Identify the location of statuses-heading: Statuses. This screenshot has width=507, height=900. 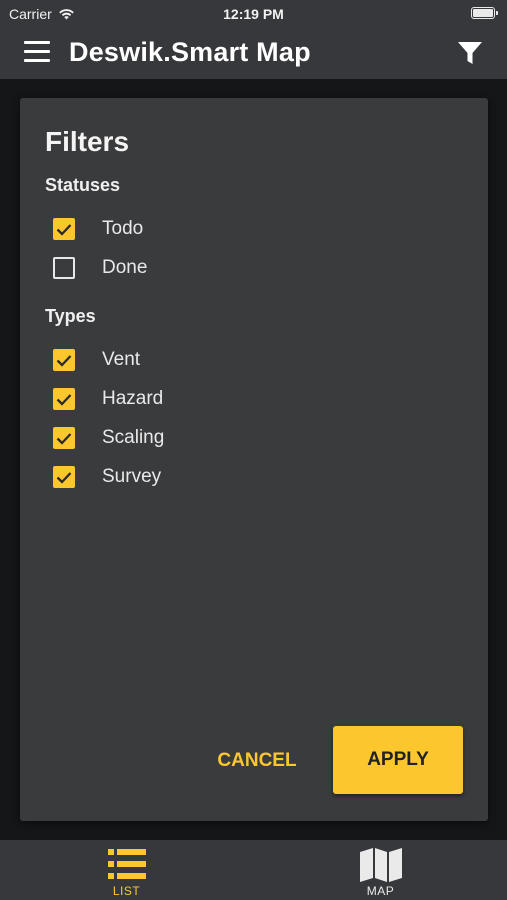
(83, 185).